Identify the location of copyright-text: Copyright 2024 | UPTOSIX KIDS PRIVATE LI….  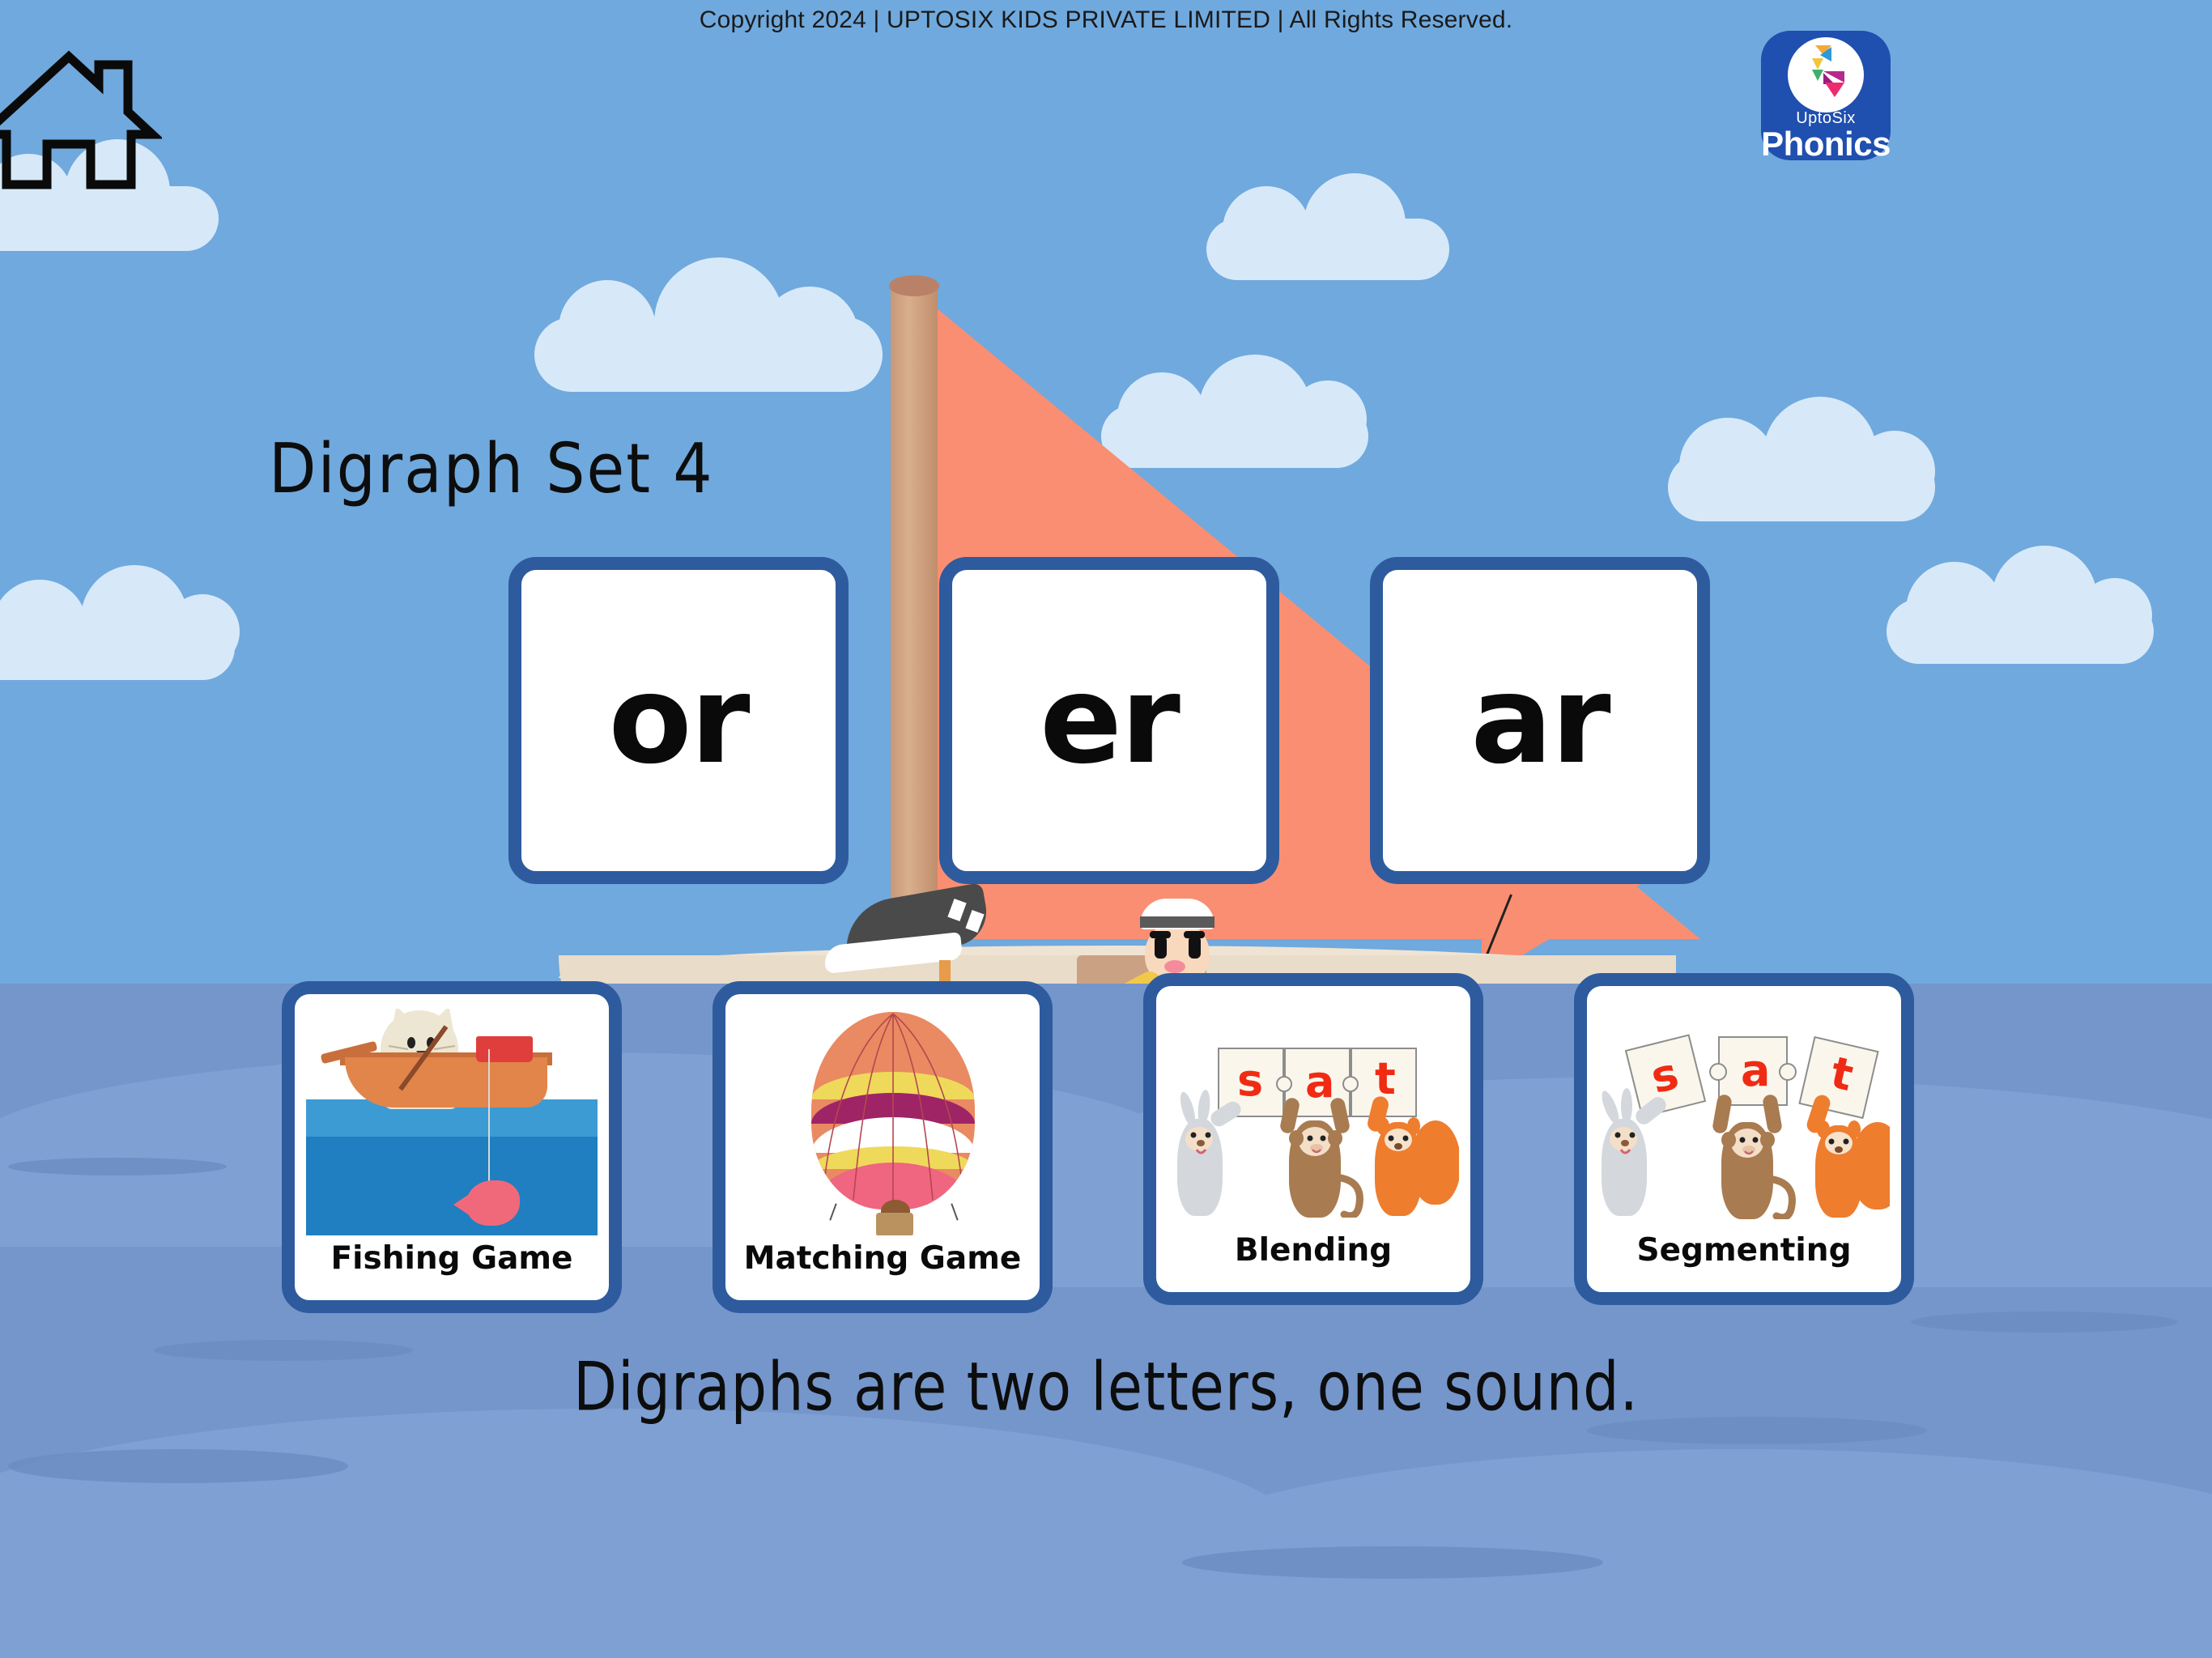
(1106, 19).